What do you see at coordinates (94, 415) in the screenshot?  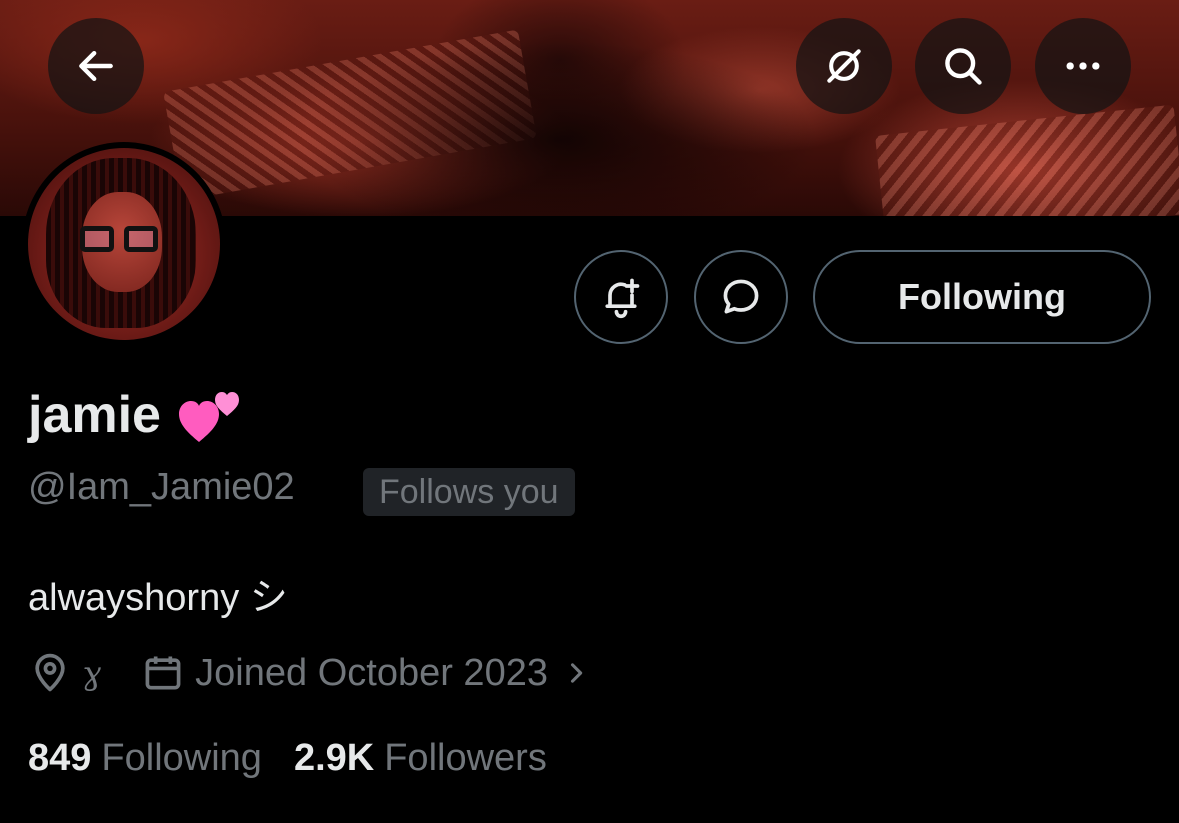 I see `display-name-text: jamie` at bounding box center [94, 415].